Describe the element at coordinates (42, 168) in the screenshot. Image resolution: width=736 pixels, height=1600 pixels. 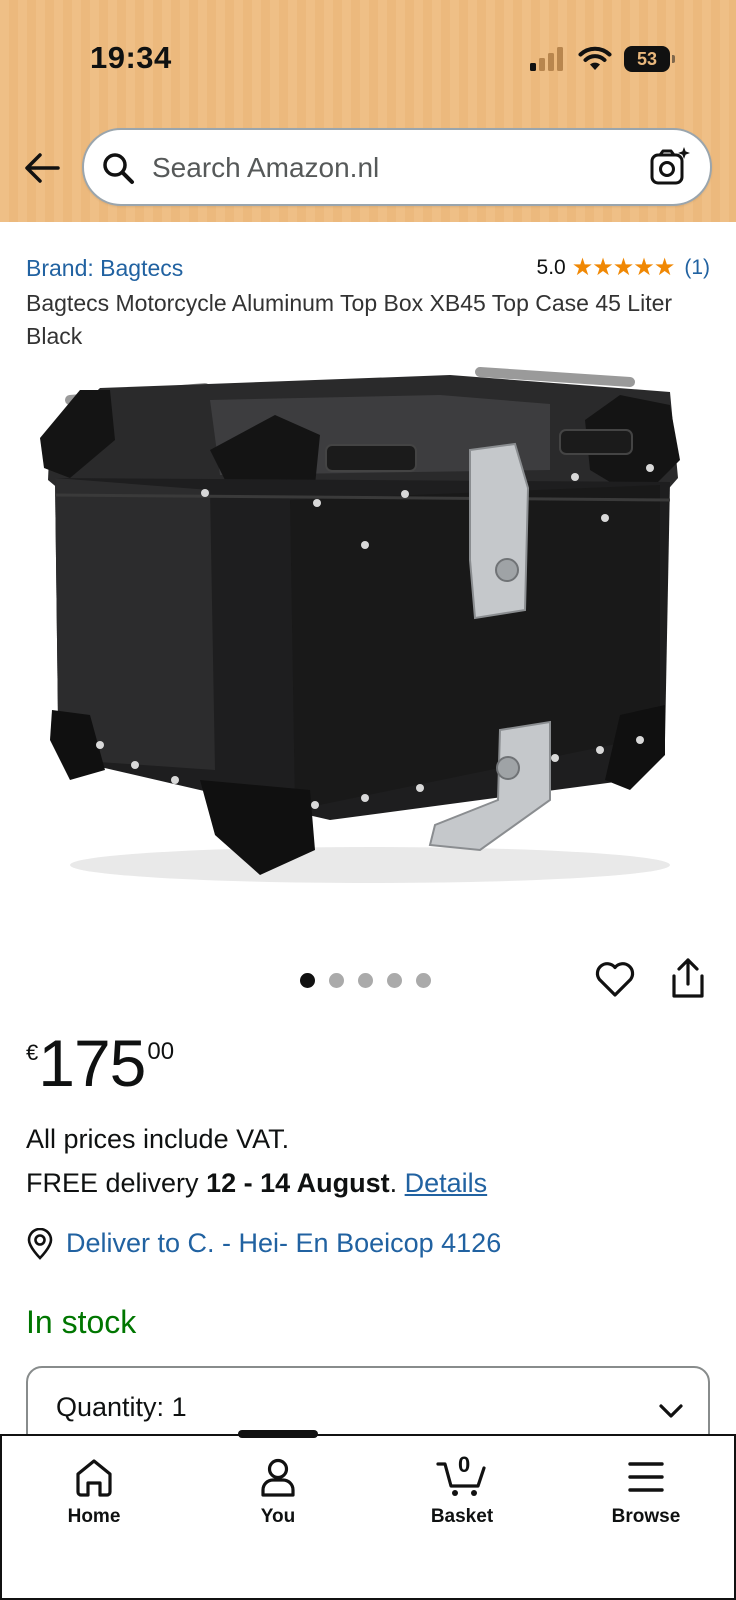
I see `back-arrow-icon` at that location.